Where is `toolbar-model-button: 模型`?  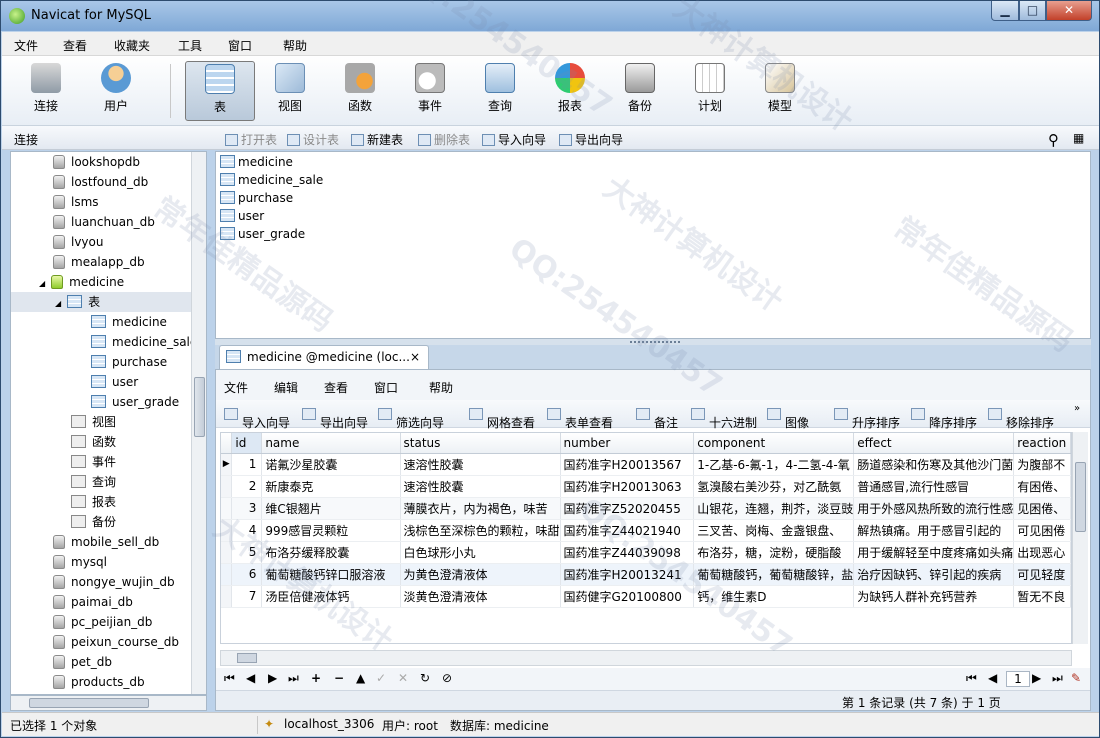 toolbar-model-button: 模型 is located at coordinates (780, 91).